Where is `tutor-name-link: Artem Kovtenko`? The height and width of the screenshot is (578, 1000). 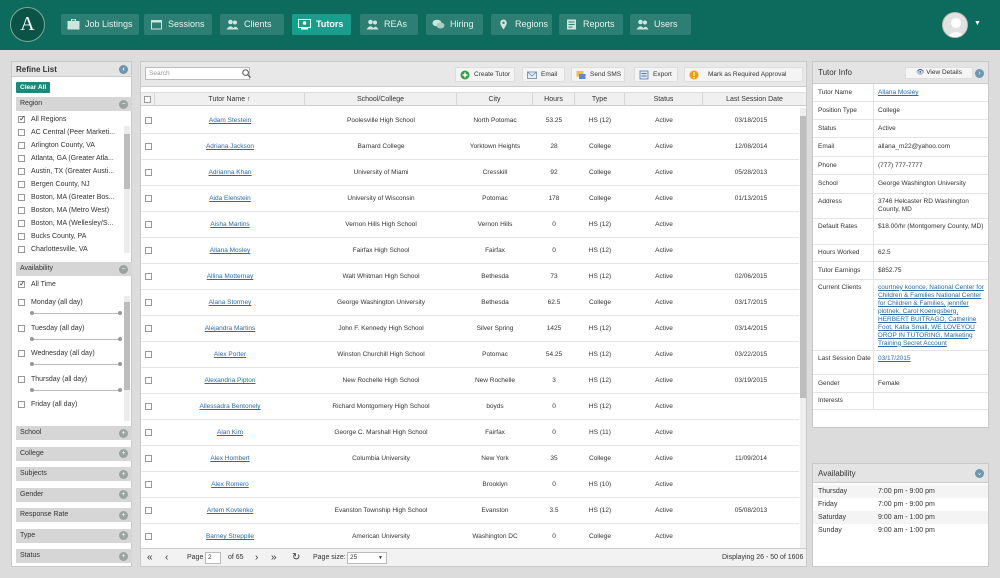 tutor-name-link: Artem Kovtenko is located at coordinates (230, 510).